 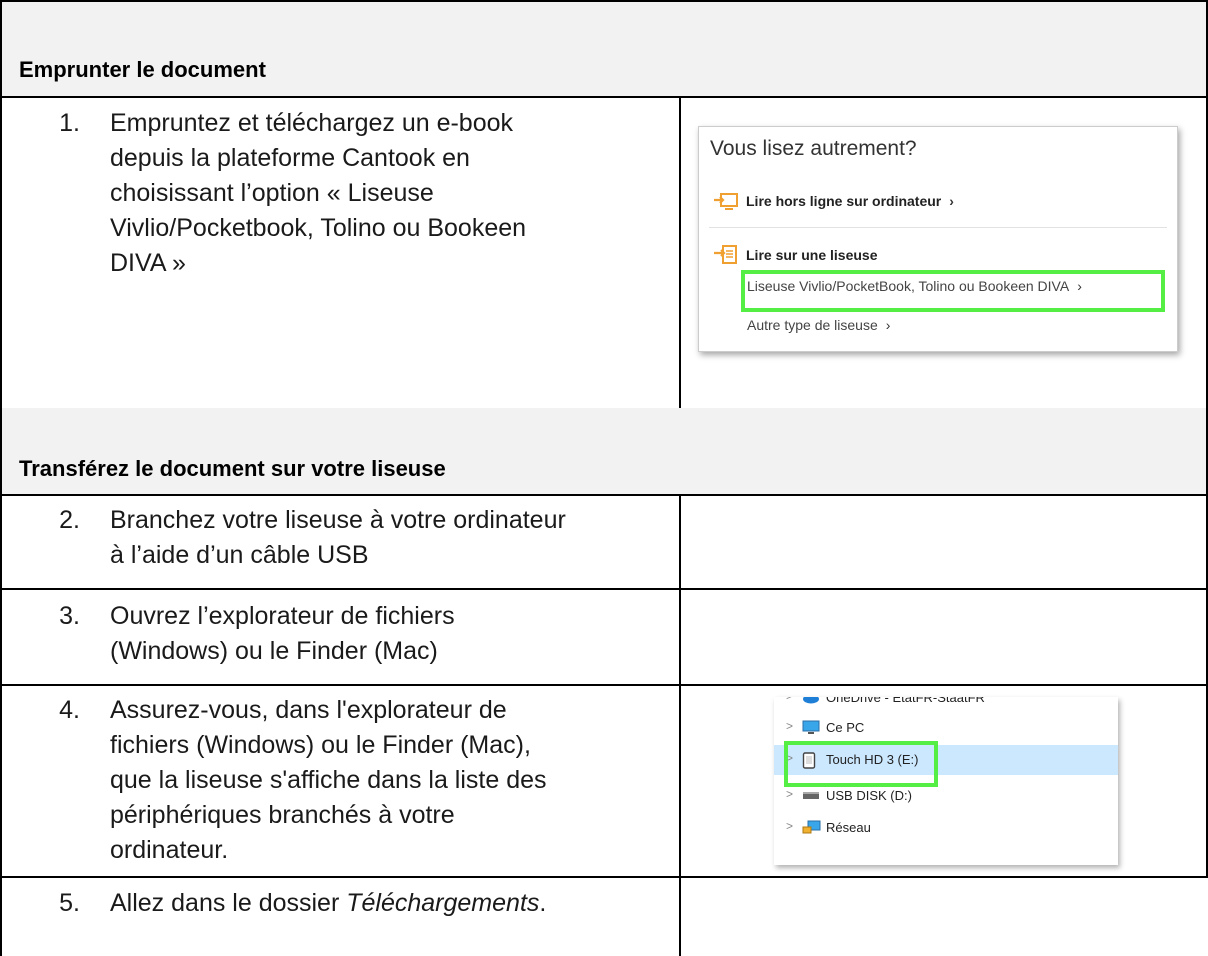 What do you see at coordinates (813, 148) in the screenshot?
I see `panel-title: Vous lisez autrement?` at bounding box center [813, 148].